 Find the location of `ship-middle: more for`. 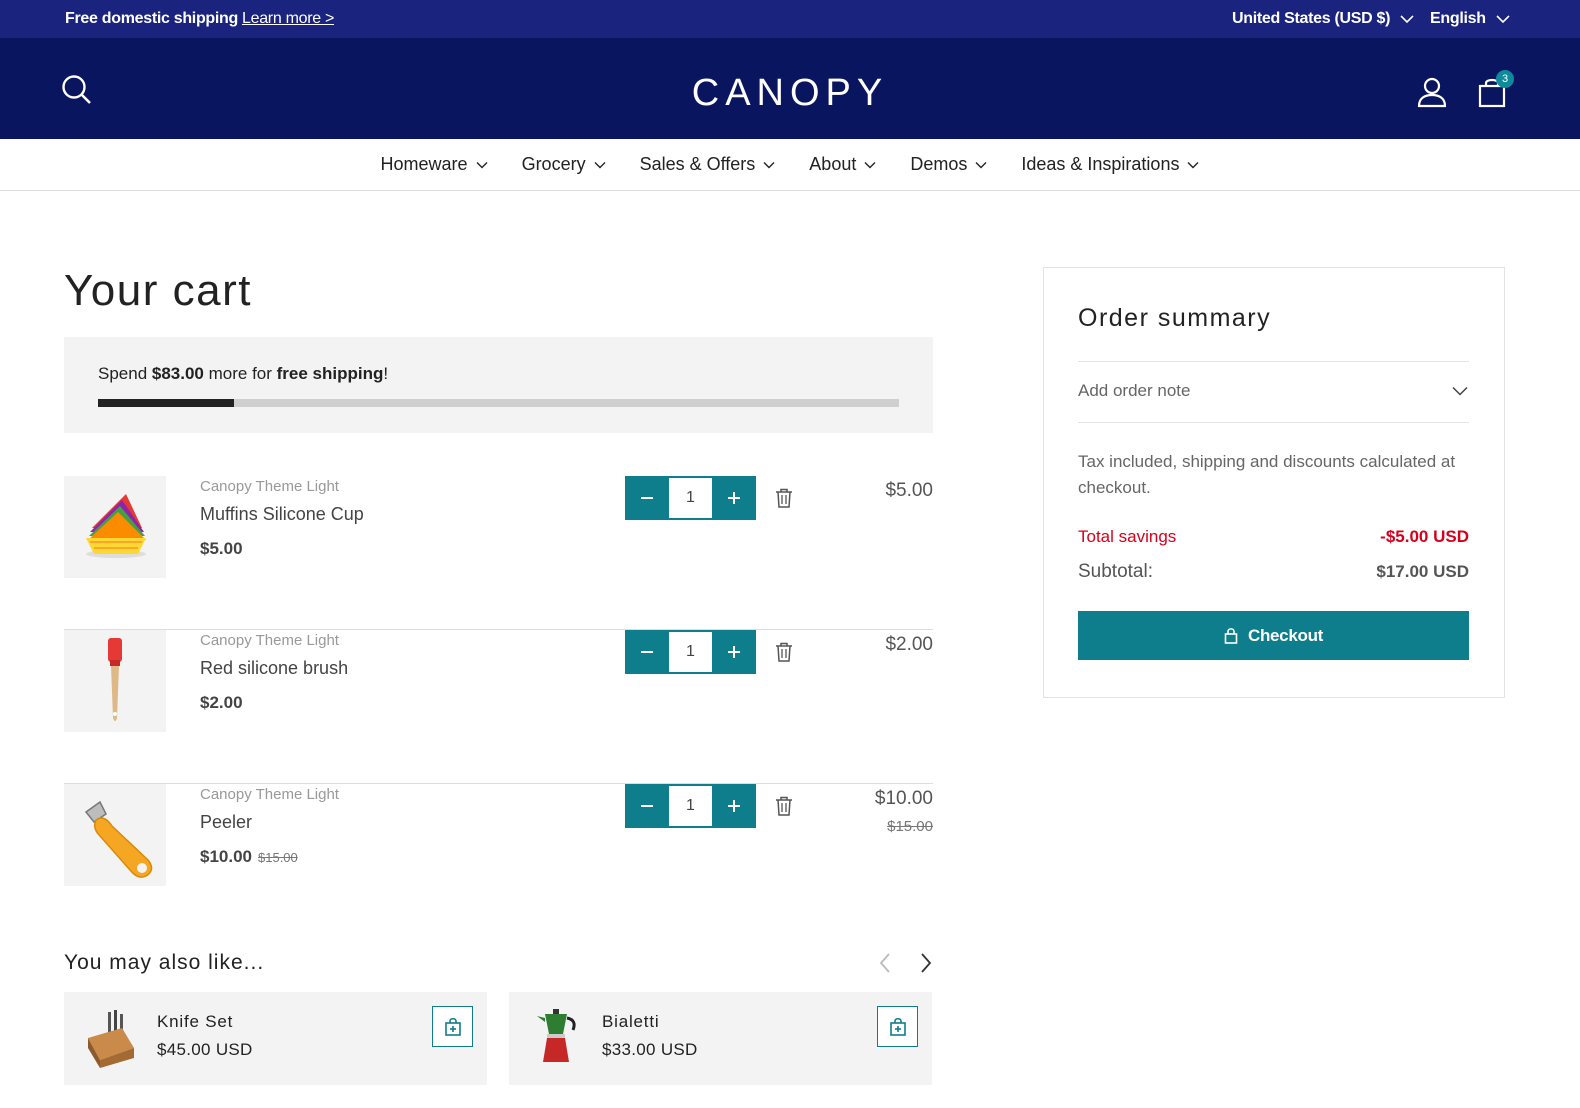

ship-middle: more for is located at coordinates (240, 373).